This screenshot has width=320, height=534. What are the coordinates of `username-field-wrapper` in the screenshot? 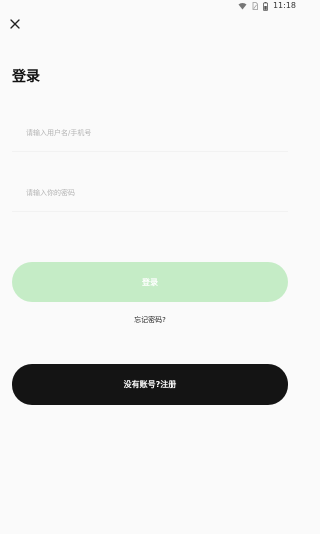 It's located at (150, 133).